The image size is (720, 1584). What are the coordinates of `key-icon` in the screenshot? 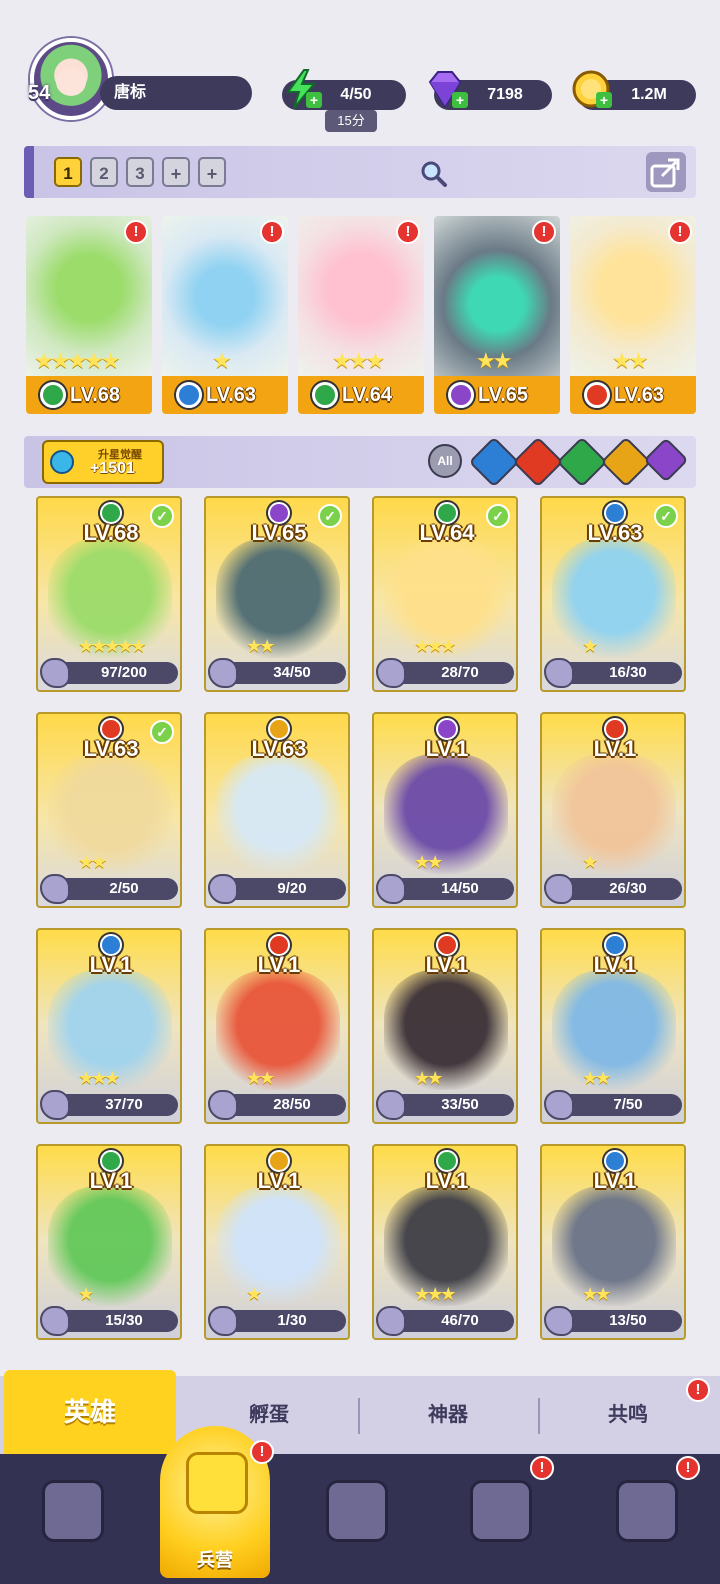 It's located at (62, 462).